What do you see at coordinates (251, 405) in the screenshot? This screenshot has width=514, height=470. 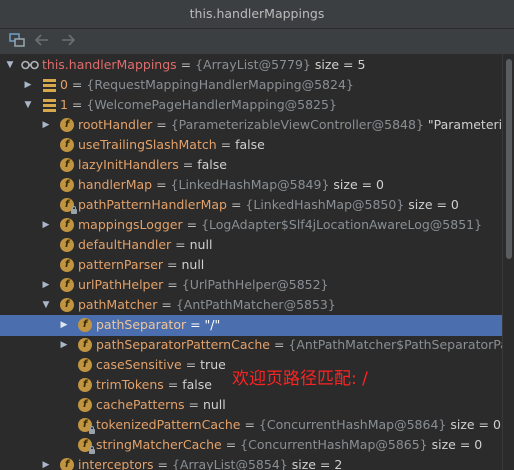 I see `tree-row-cache-patterns: f cachePatterns = null` at bounding box center [251, 405].